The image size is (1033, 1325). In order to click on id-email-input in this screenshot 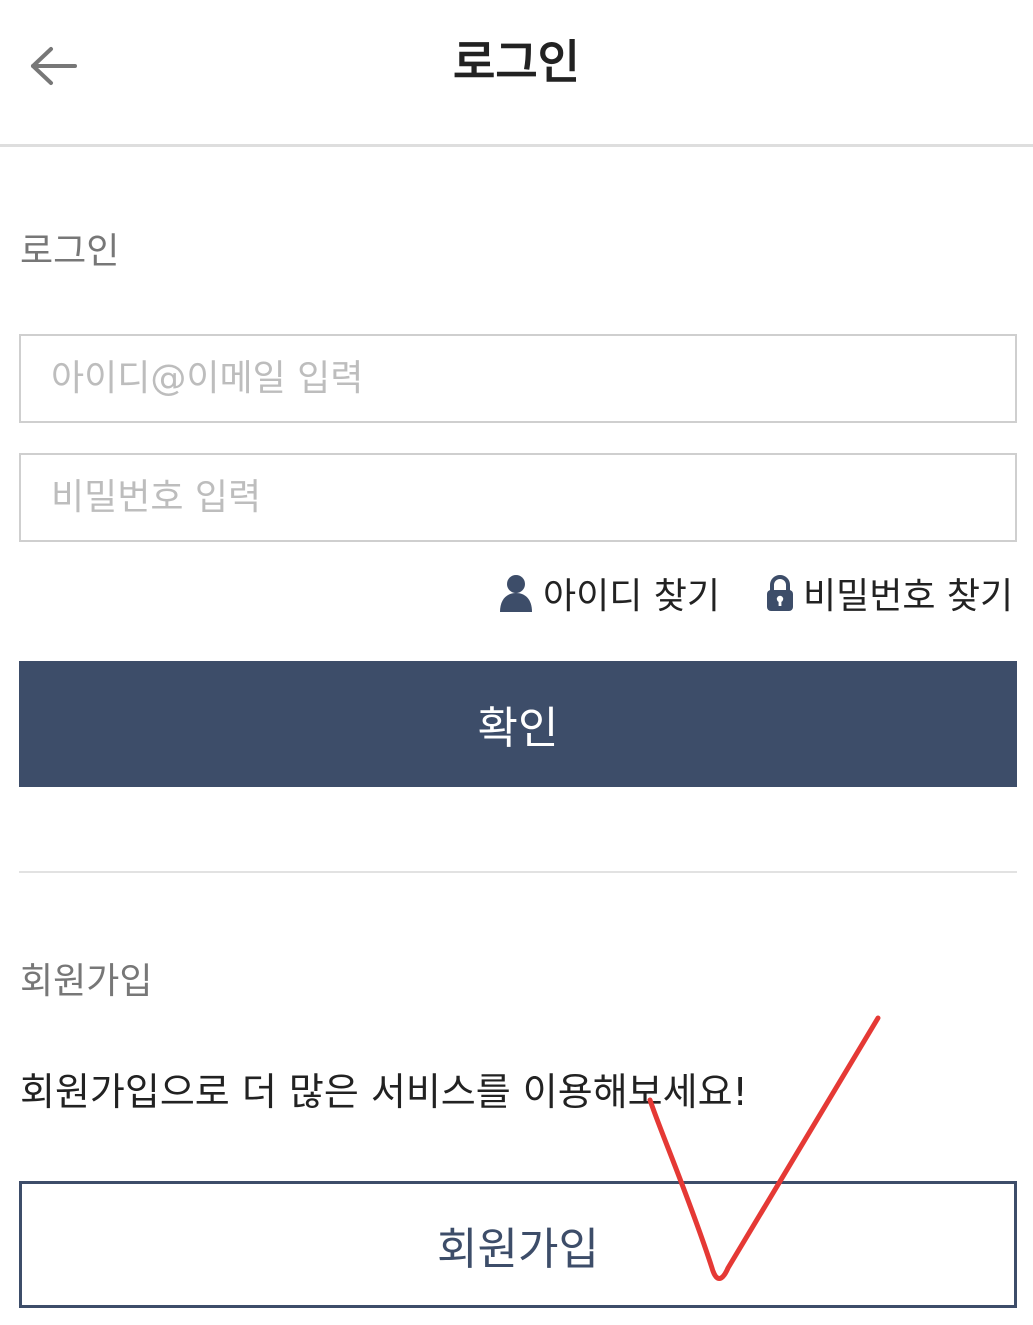, I will do `click(518, 378)`.